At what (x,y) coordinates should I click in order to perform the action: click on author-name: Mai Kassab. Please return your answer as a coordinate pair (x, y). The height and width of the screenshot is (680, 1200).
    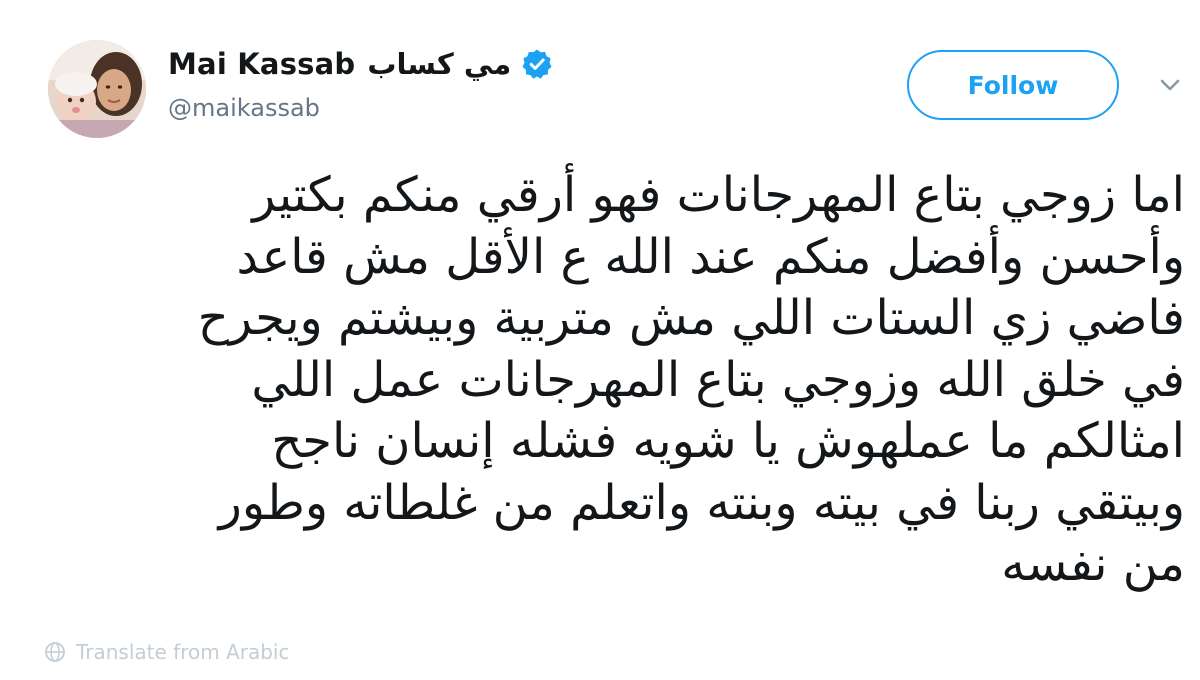
    Looking at the image, I should click on (261, 64).